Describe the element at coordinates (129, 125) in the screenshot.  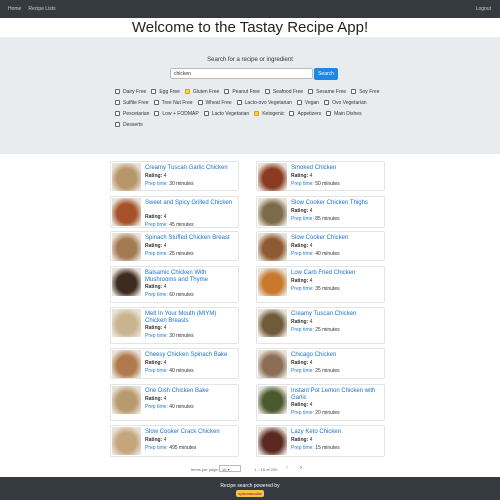
I see `filter-option: Desserts` at that location.